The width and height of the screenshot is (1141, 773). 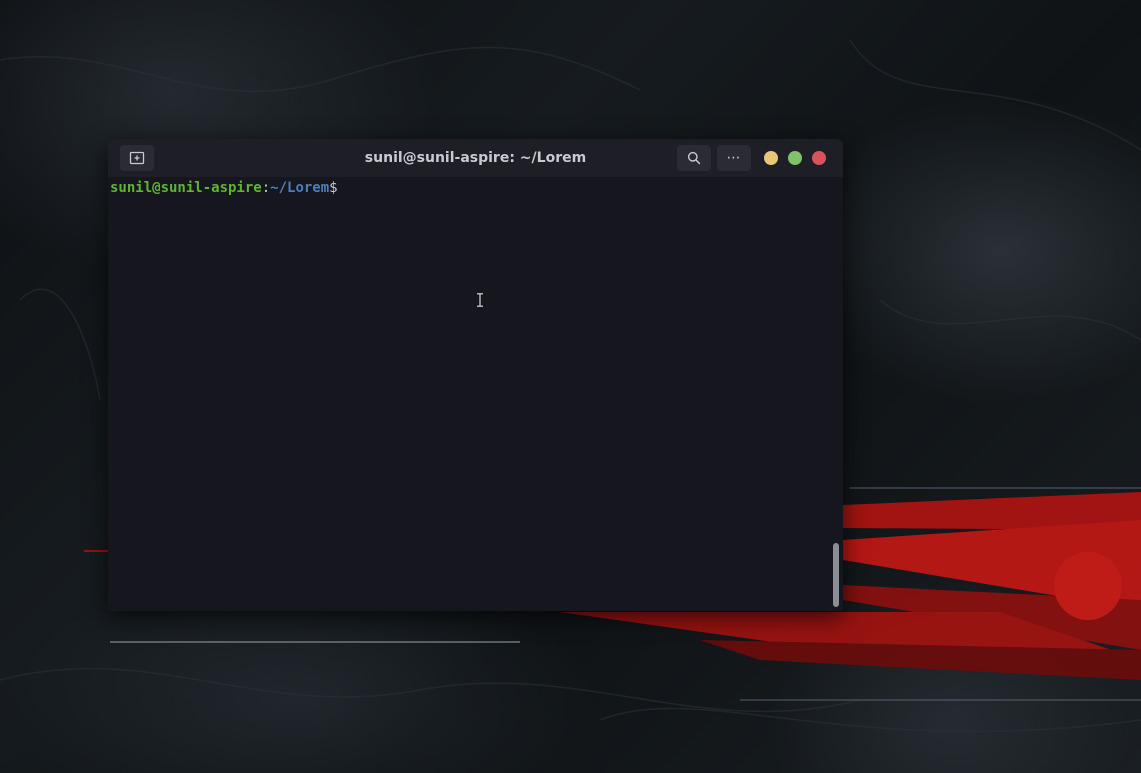 I want to click on search-button, so click(x=694, y=158).